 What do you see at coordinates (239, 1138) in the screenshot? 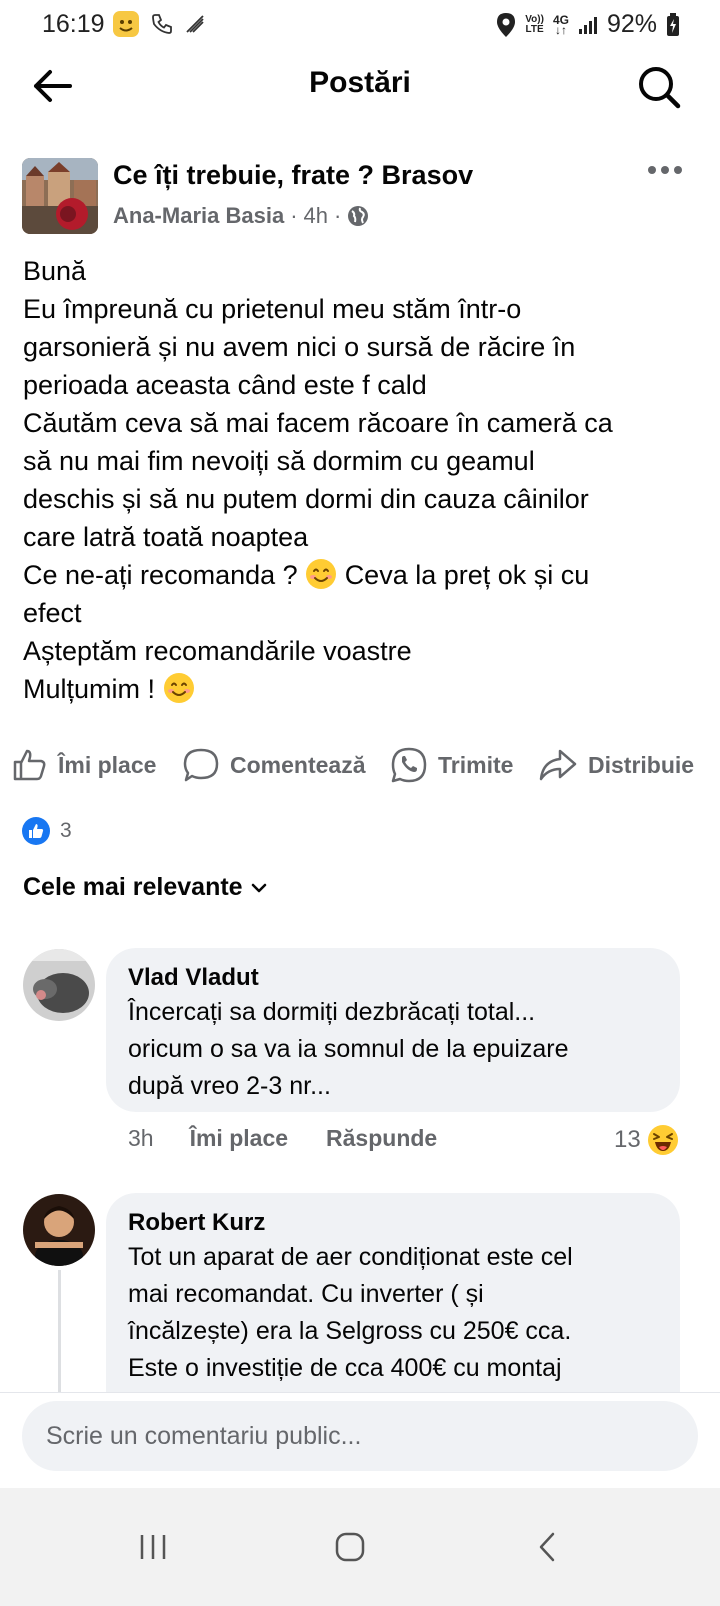
I see `comment-like-button: Îmi place` at bounding box center [239, 1138].